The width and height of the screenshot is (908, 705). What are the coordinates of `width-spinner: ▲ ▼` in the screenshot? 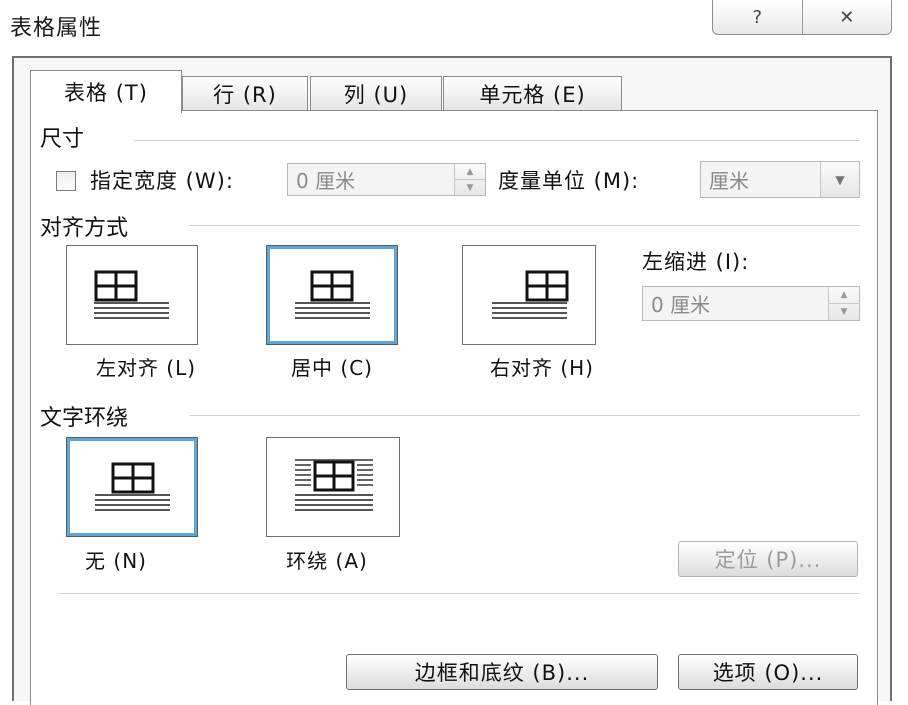 It's located at (469, 179).